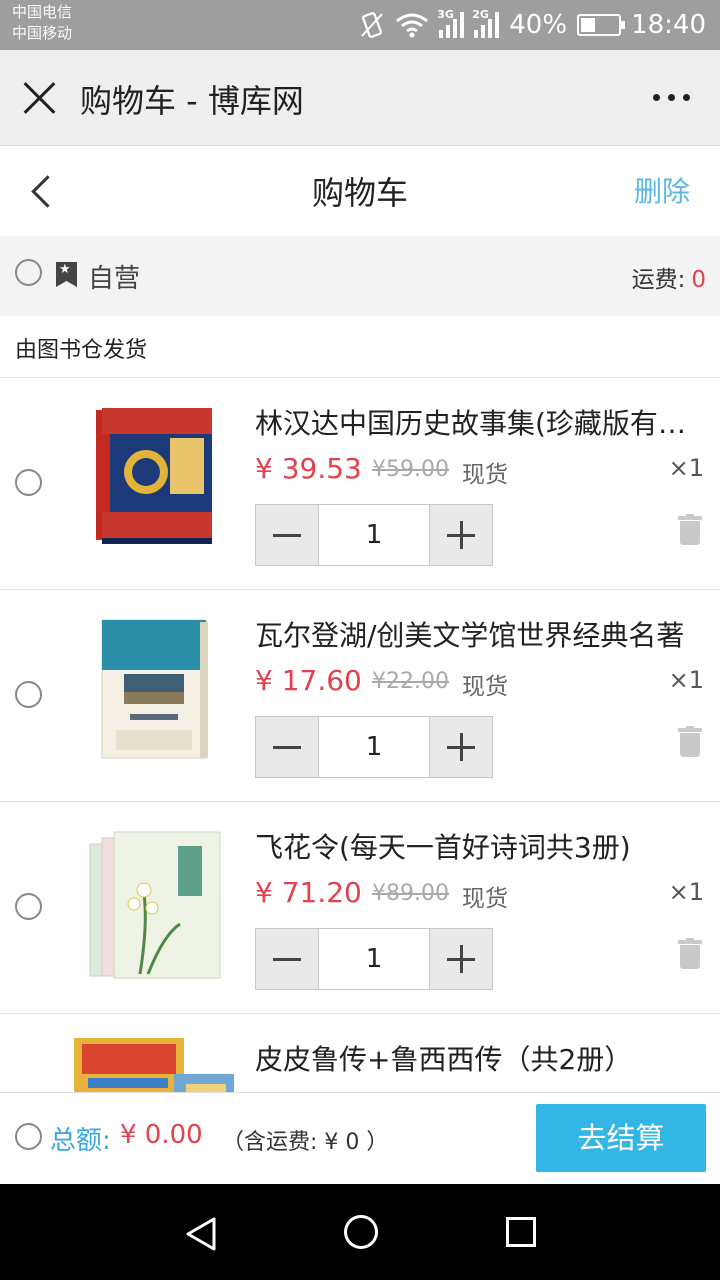  I want to click on item-original-price: ¥59.00, so click(410, 469).